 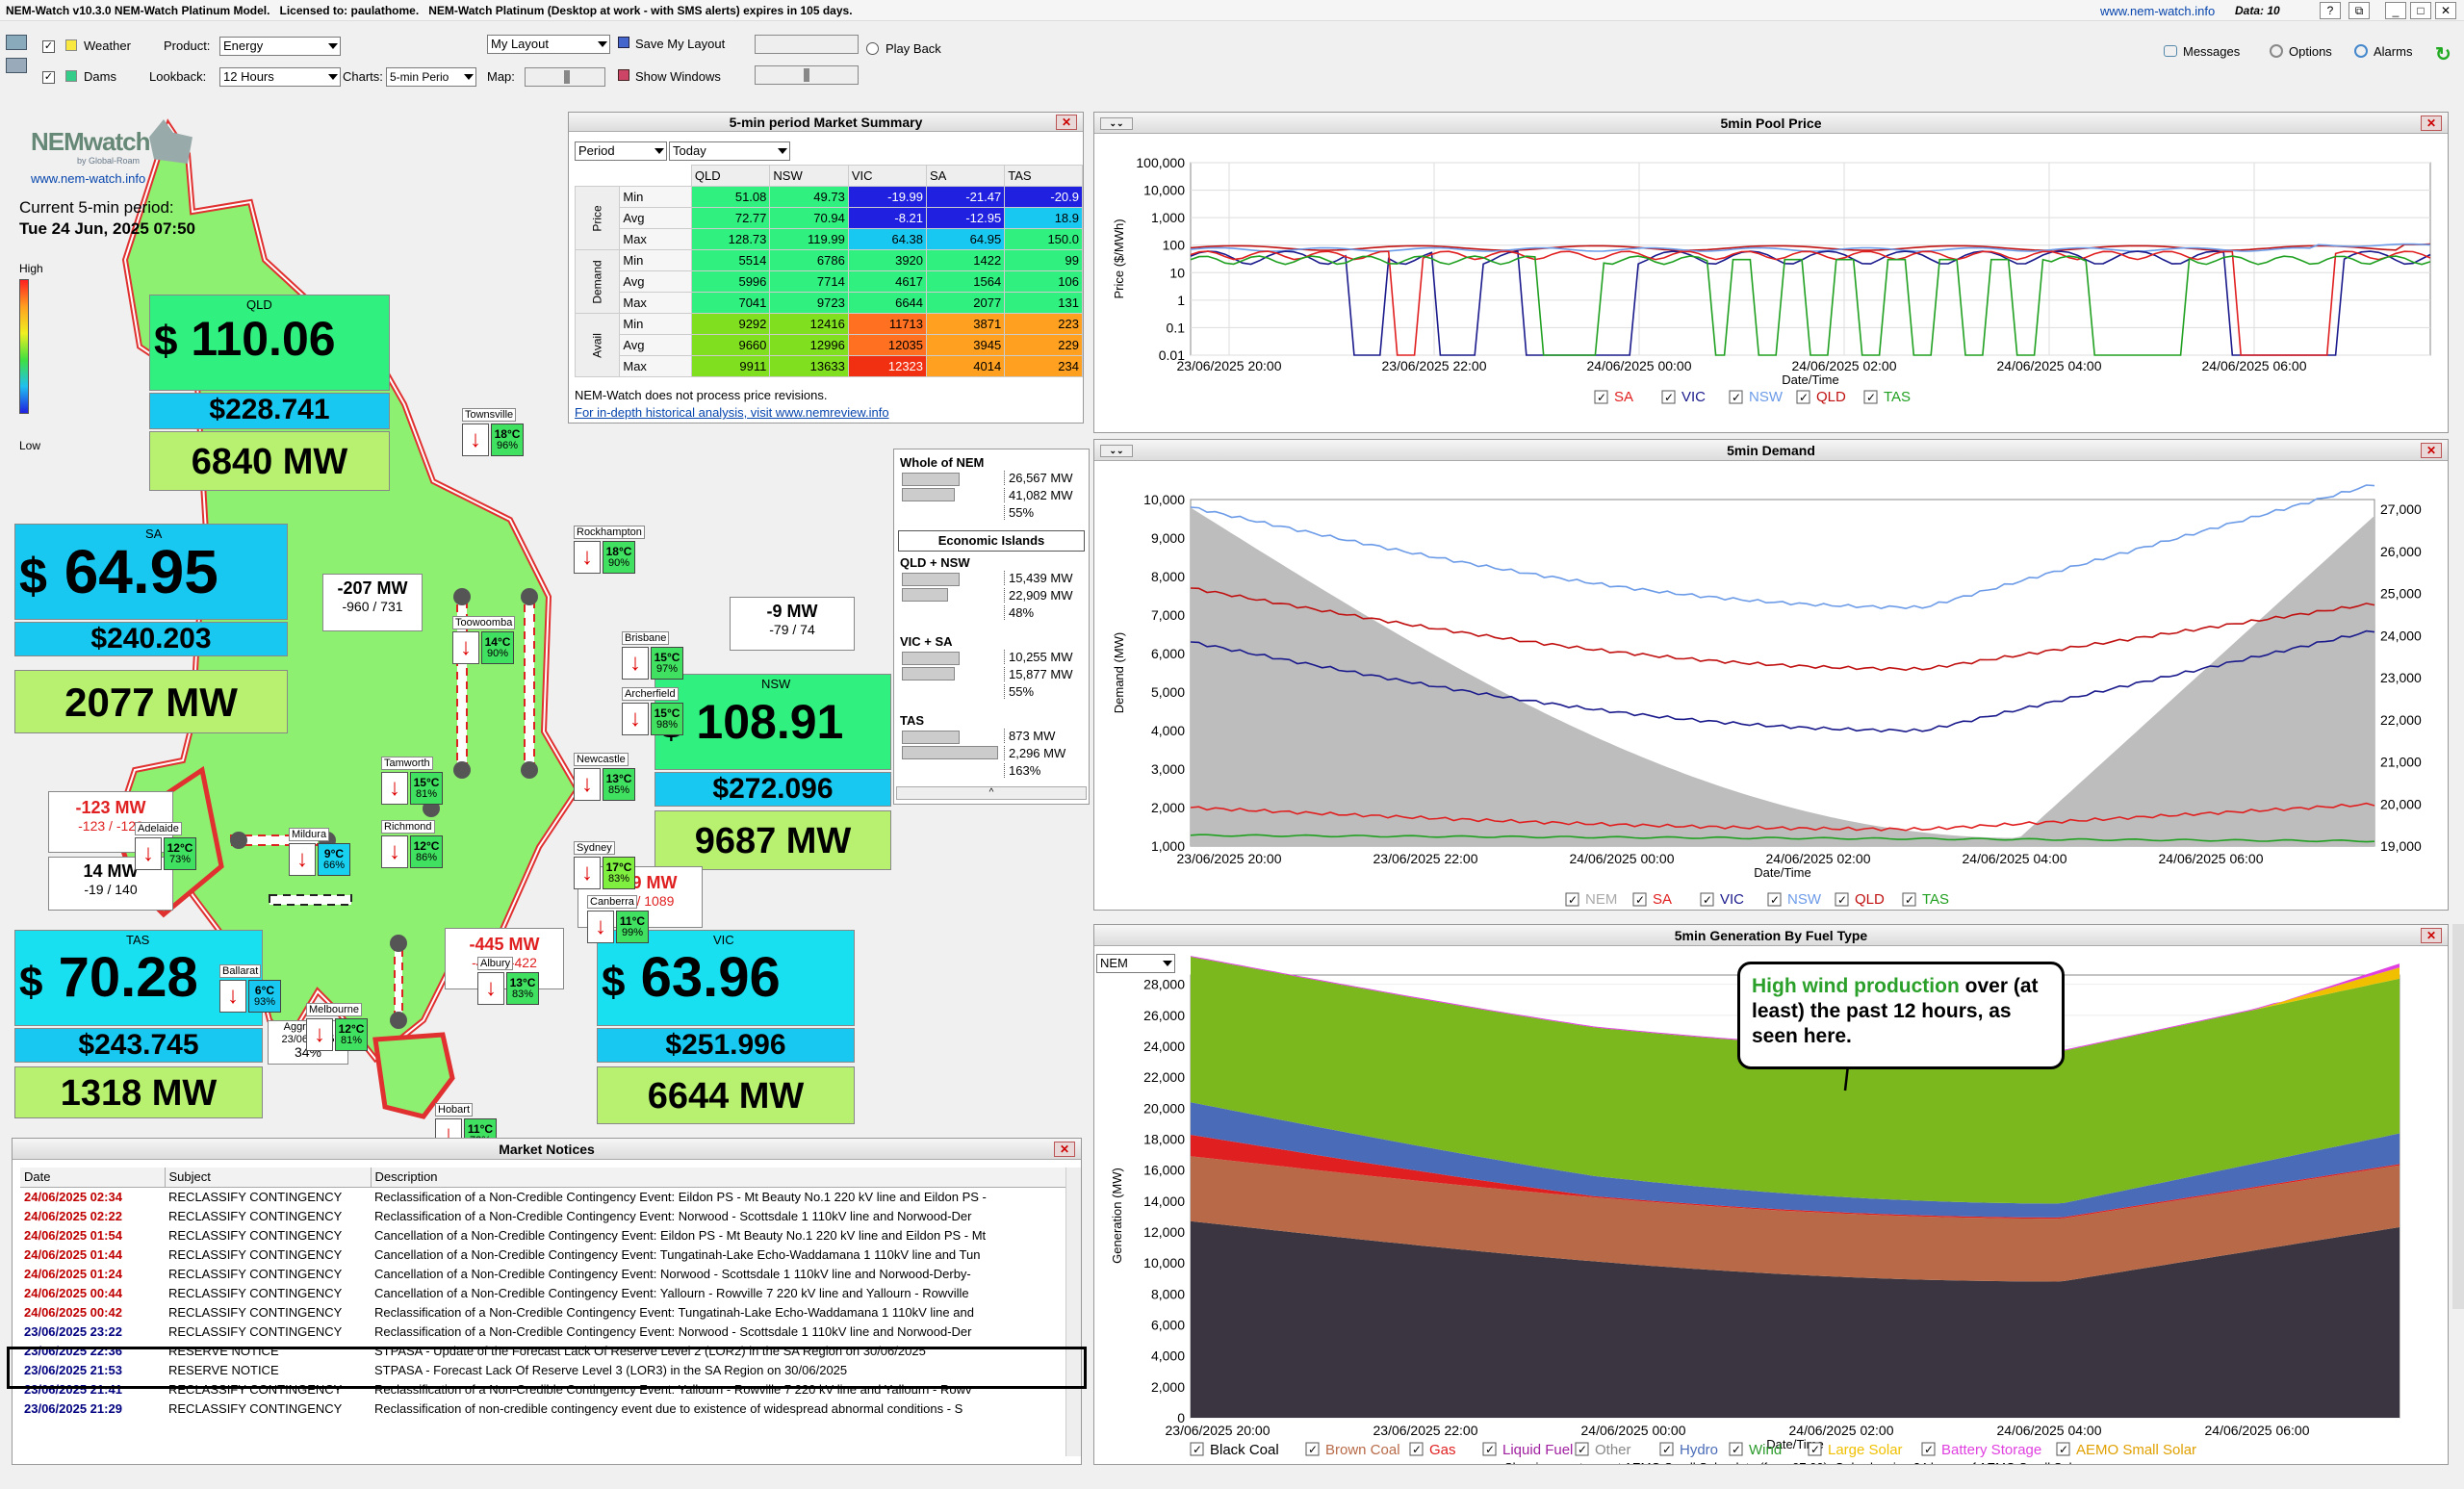 I want to click on summary-cell: 1564, so click(x=966, y=282).